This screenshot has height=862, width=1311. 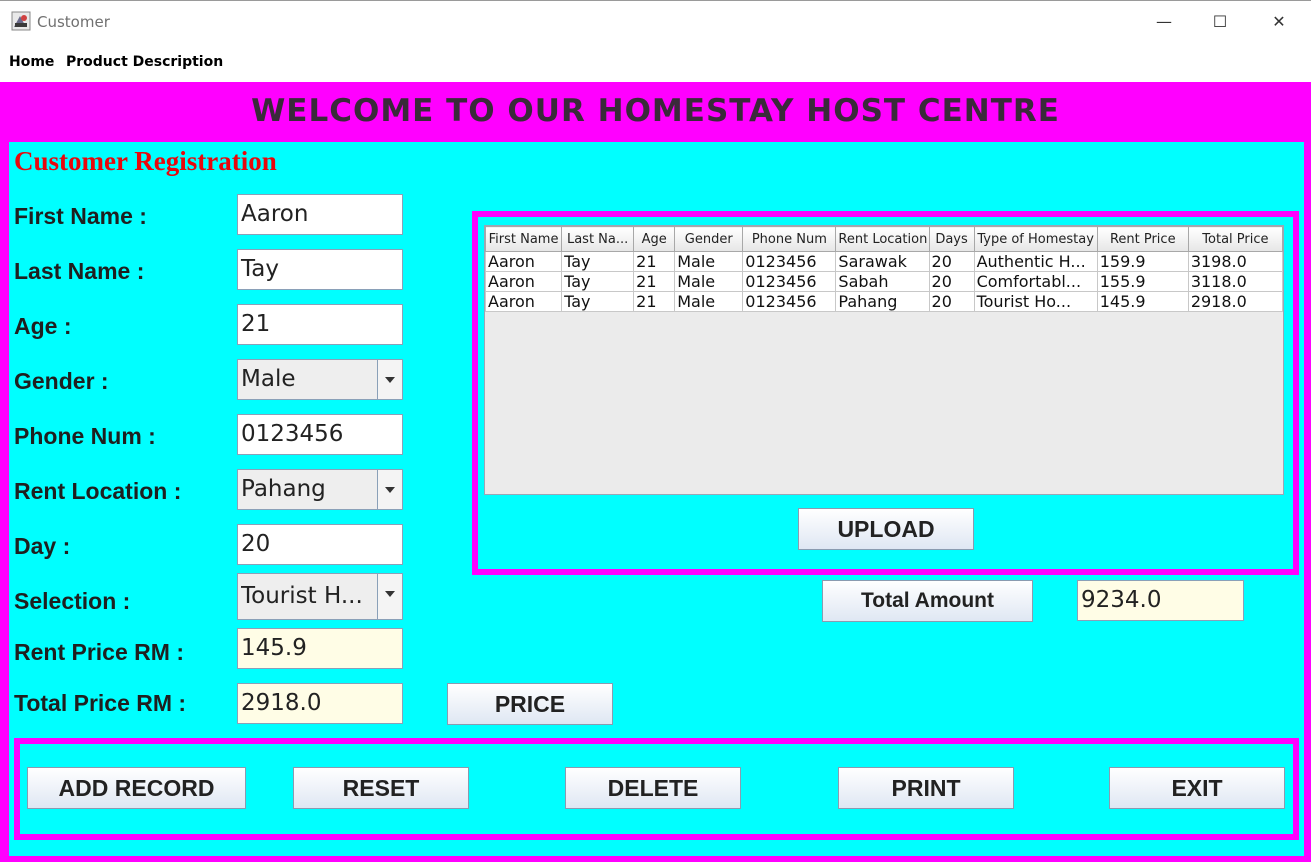 I want to click on day-input: 20, so click(x=320, y=544).